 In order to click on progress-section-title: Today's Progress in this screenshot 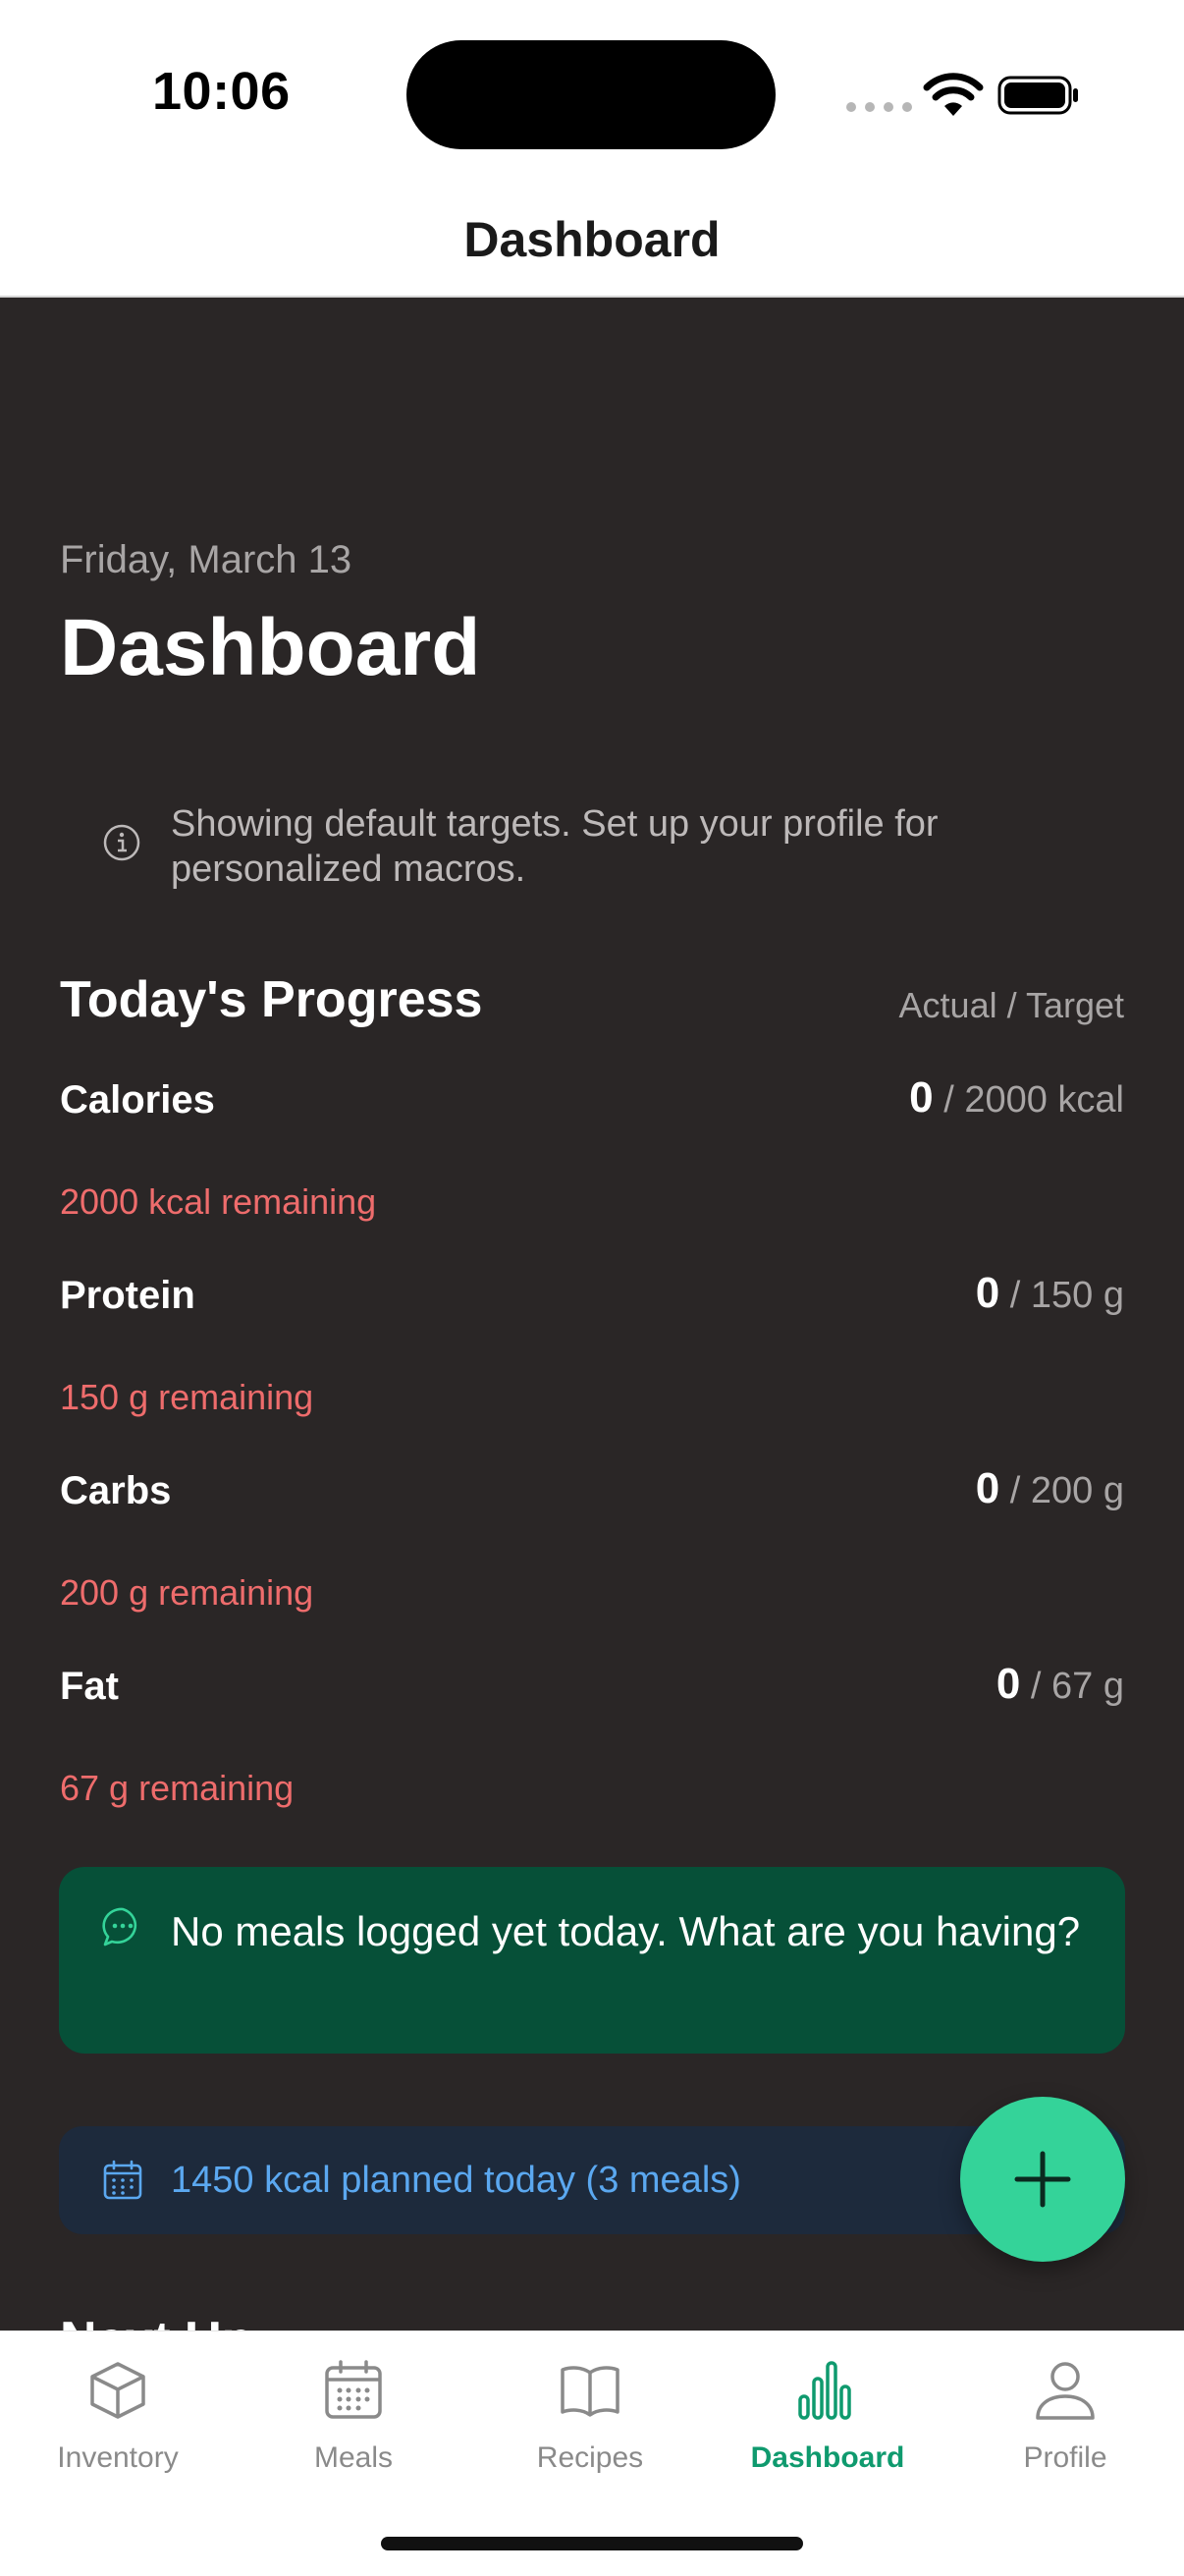, I will do `click(271, 999)`.